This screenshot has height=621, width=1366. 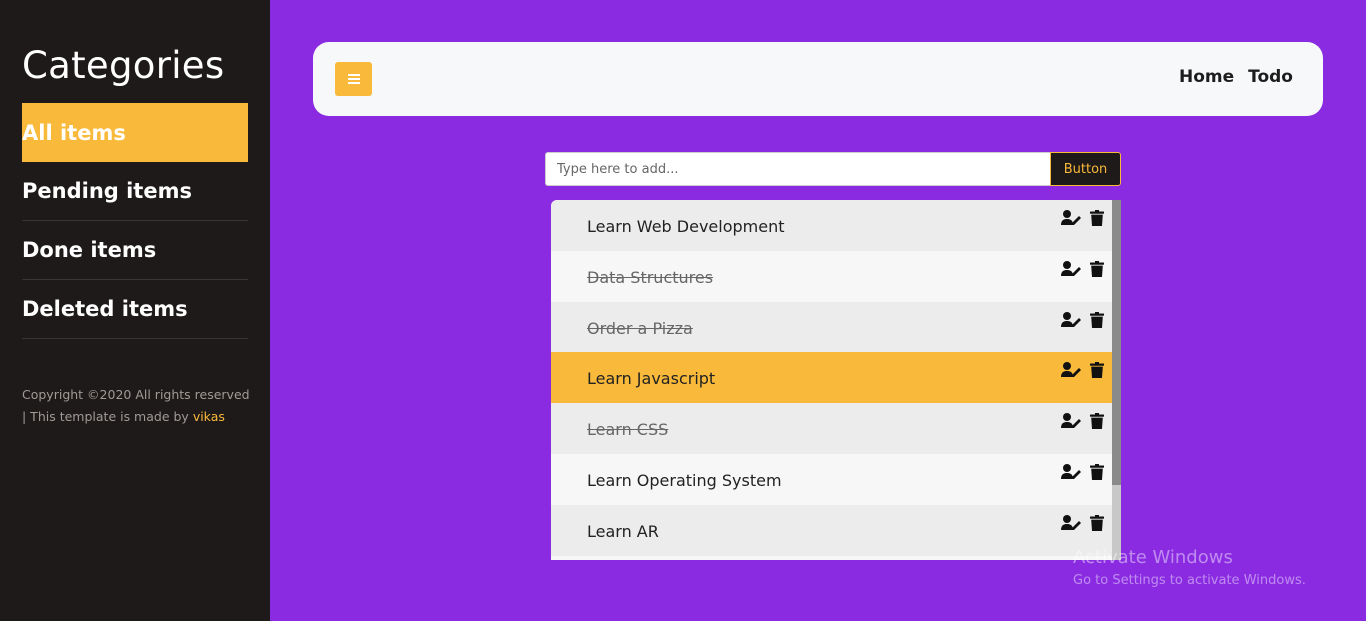 What do you see at coordinates (686, 226) in the screenshot?
I see `todo-item-text: Learn Web Development` at bounding box center [686, 226].